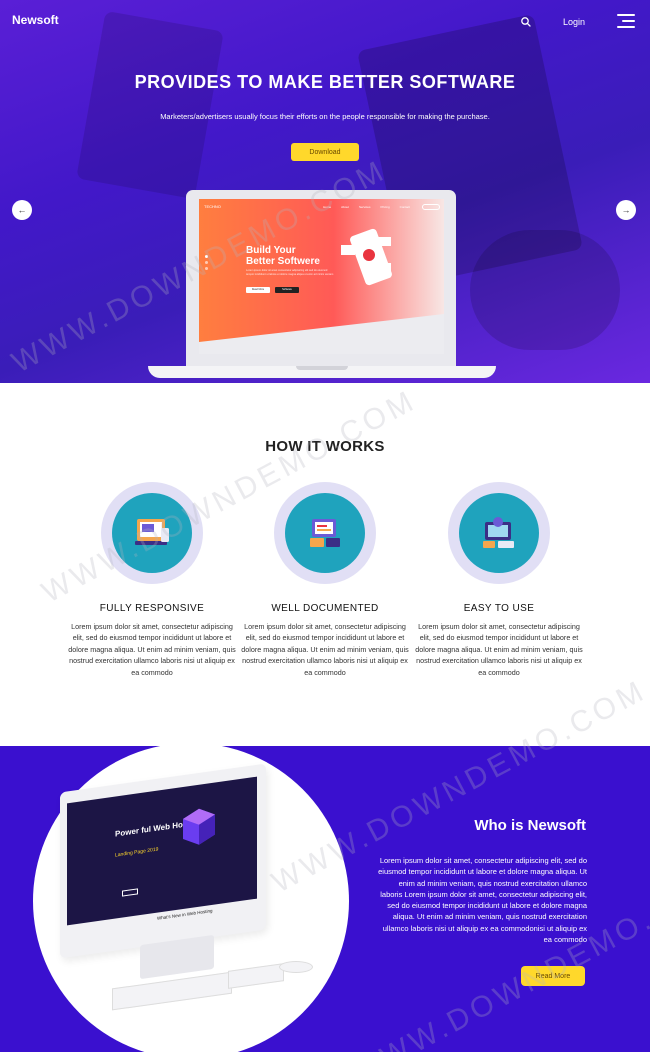 This screenshot has height=1052, width=650. I want to click on mockup-phone-illustration, so click(366, 257).